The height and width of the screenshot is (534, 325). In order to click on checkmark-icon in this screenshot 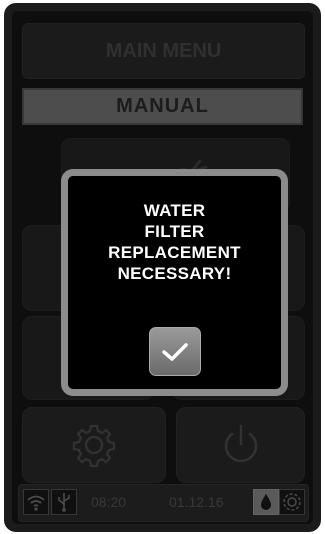, I will do `click(175, 351)`.